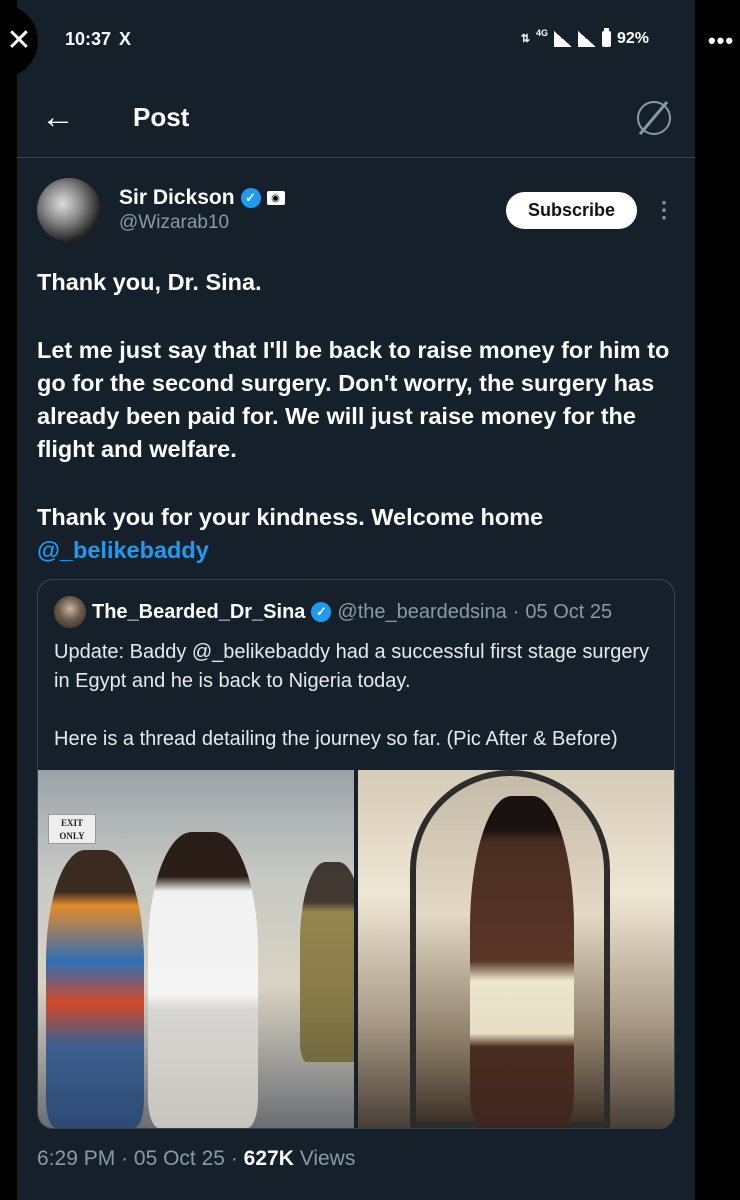  What do you see at coordinates (632, 38) in the screenshot?
I see `battery-level: 92%` at bounding box center [632, 38].